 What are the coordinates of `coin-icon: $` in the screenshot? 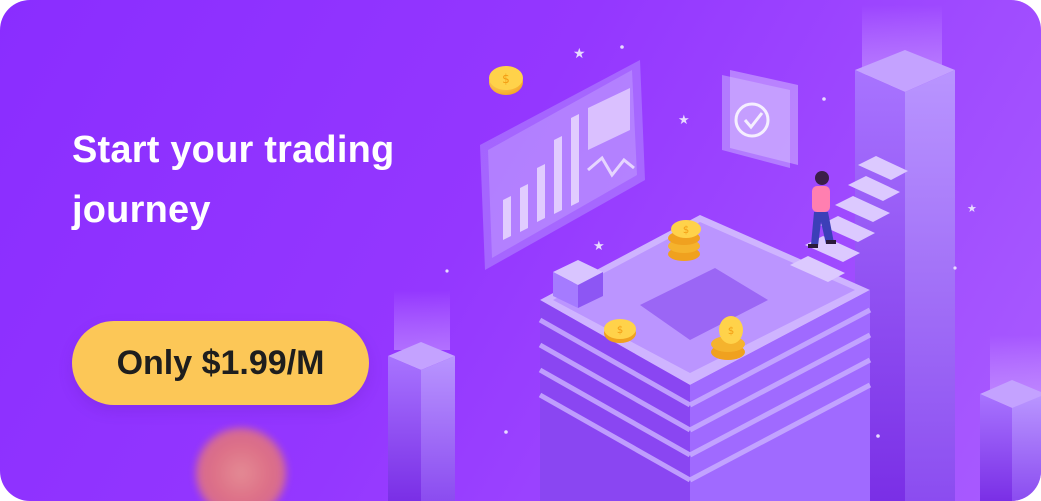 It's located at (506, 80).